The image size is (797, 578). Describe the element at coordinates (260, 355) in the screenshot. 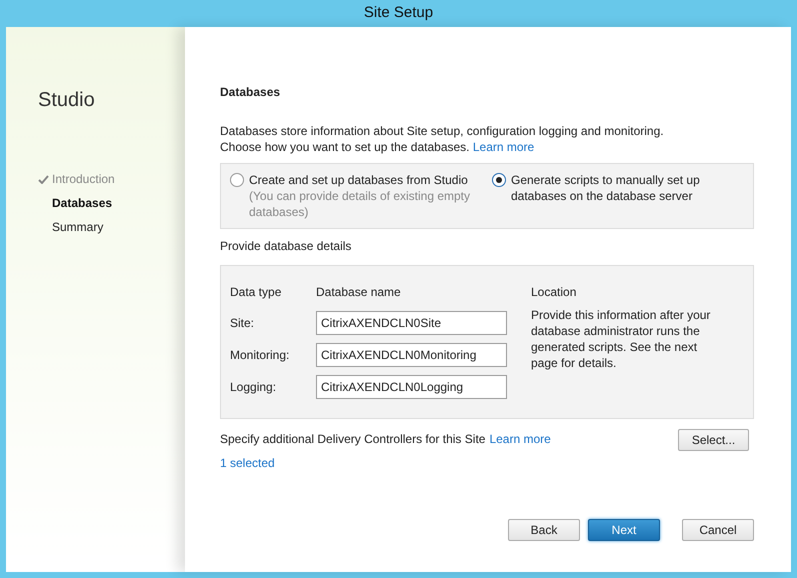

I see `row-label: Monitoring:` at that location.